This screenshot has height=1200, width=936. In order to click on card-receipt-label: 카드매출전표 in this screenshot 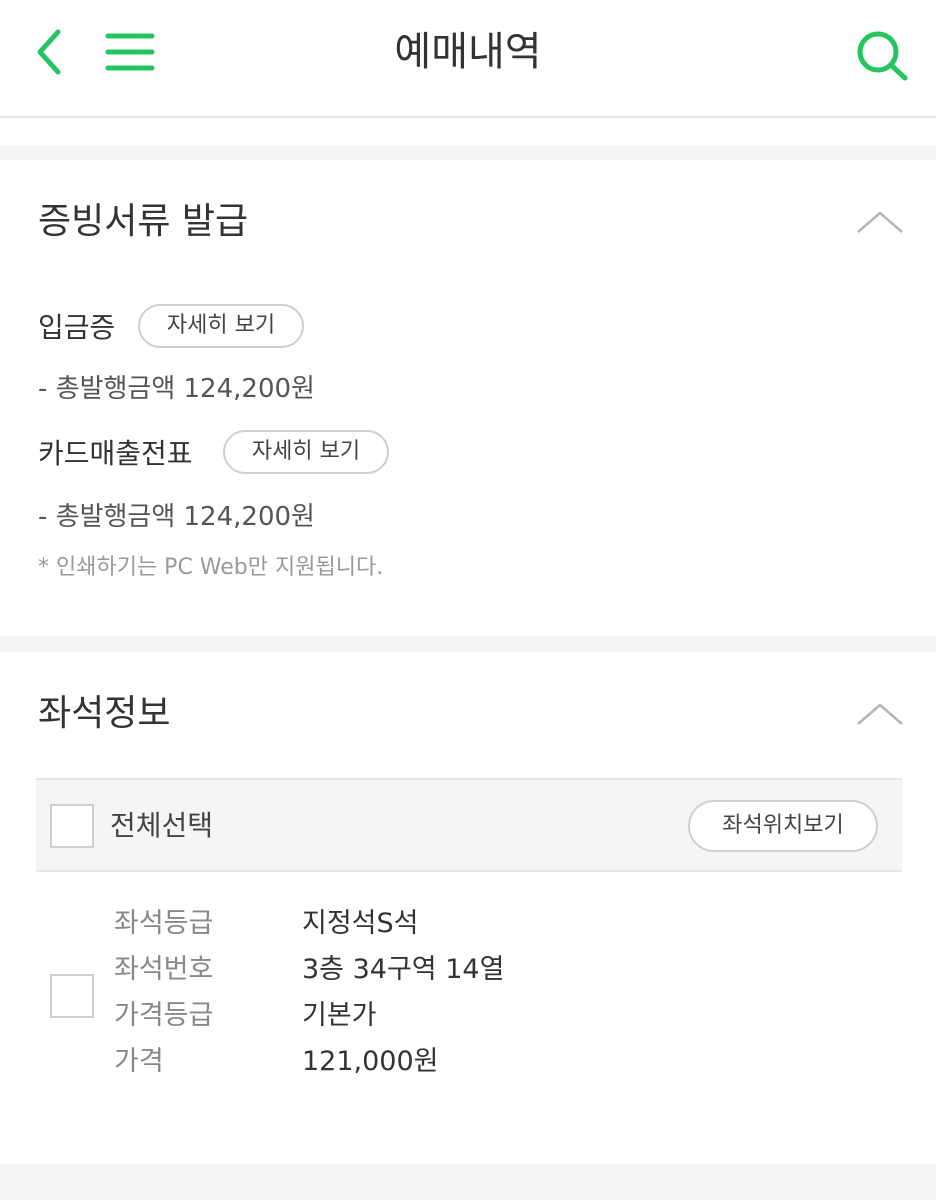, I will do `click(115, 453)`.